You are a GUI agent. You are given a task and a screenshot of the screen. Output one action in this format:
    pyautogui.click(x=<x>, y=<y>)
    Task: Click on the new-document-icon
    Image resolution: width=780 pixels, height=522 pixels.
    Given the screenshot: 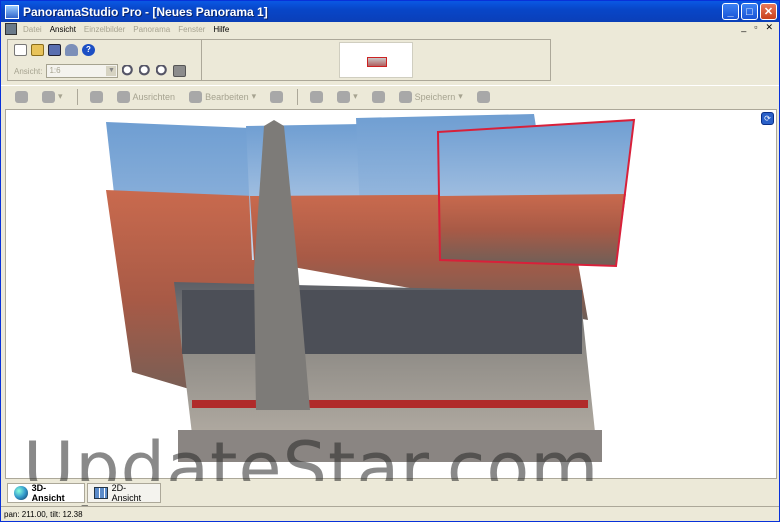 What is the action you would take?
    pyautogui.click(x=20, y=50)
    